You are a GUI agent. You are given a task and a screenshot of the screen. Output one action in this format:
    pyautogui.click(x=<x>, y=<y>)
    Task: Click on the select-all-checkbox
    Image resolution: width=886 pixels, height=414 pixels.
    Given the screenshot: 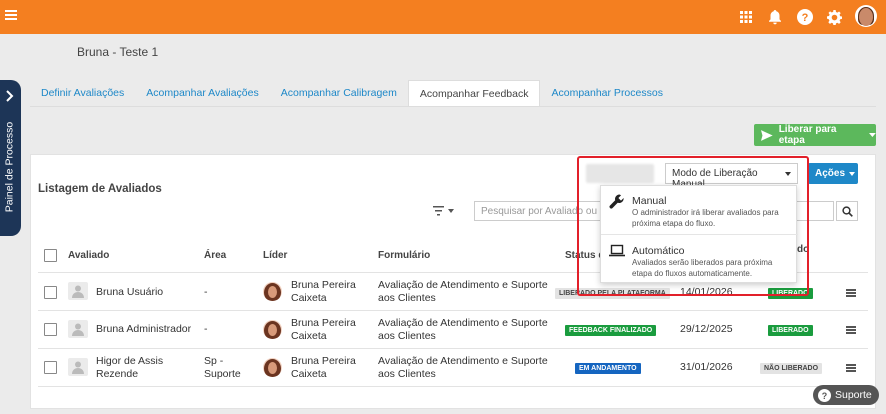 What is the action you would take?
    pyautogui.click(x=50, y=255)
    